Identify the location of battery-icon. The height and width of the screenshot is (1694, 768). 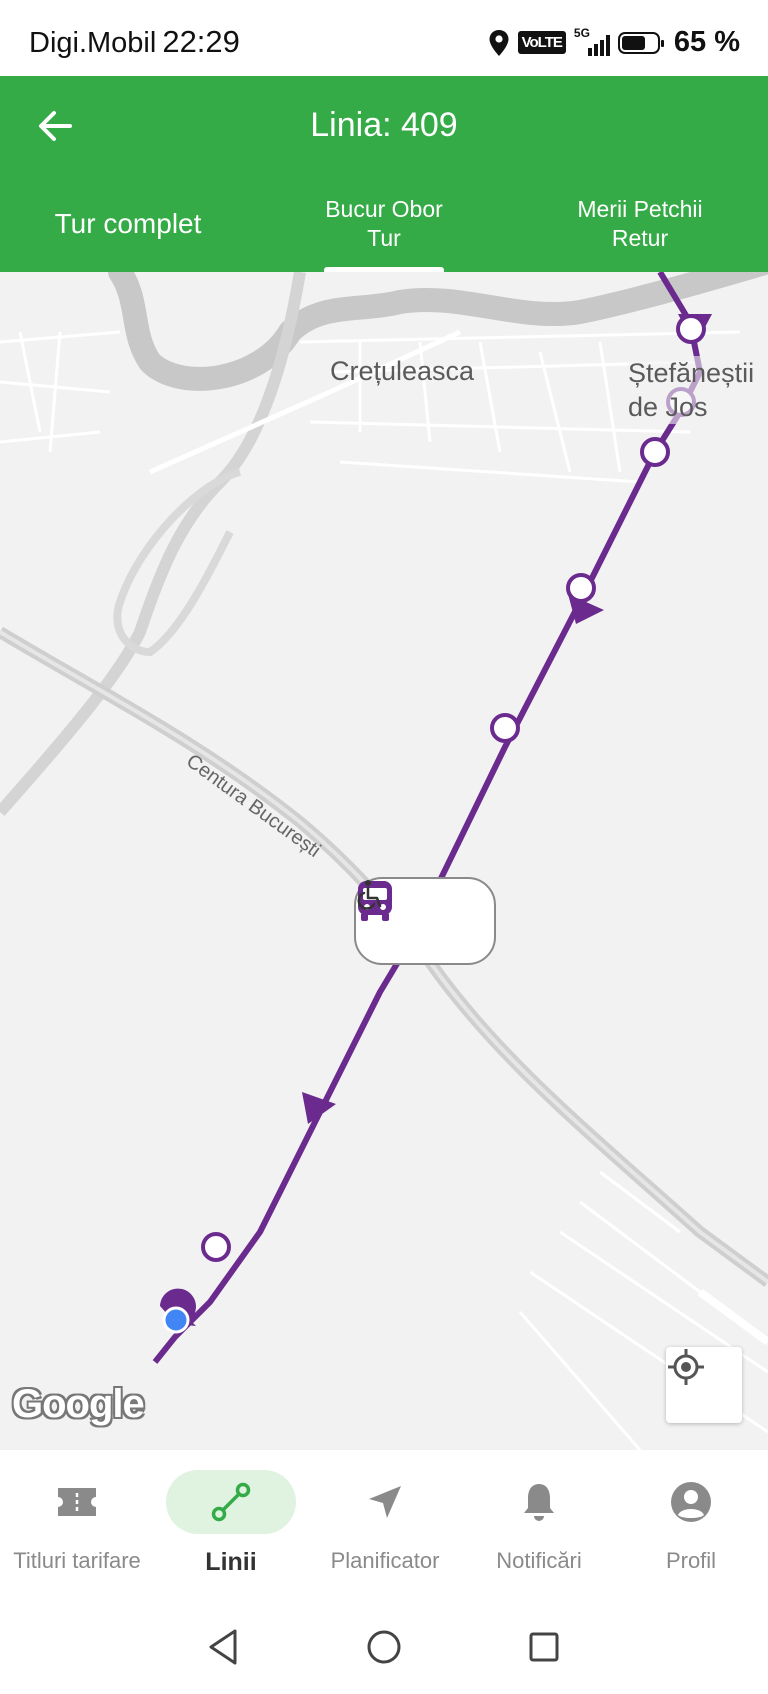
(640, 42).